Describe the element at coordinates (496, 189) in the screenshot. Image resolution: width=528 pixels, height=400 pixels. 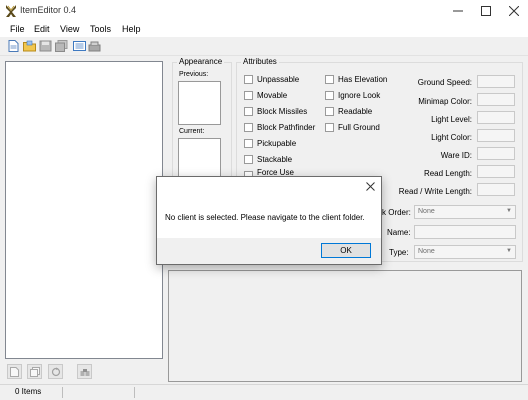
I see `read-write-length-field` at that location.